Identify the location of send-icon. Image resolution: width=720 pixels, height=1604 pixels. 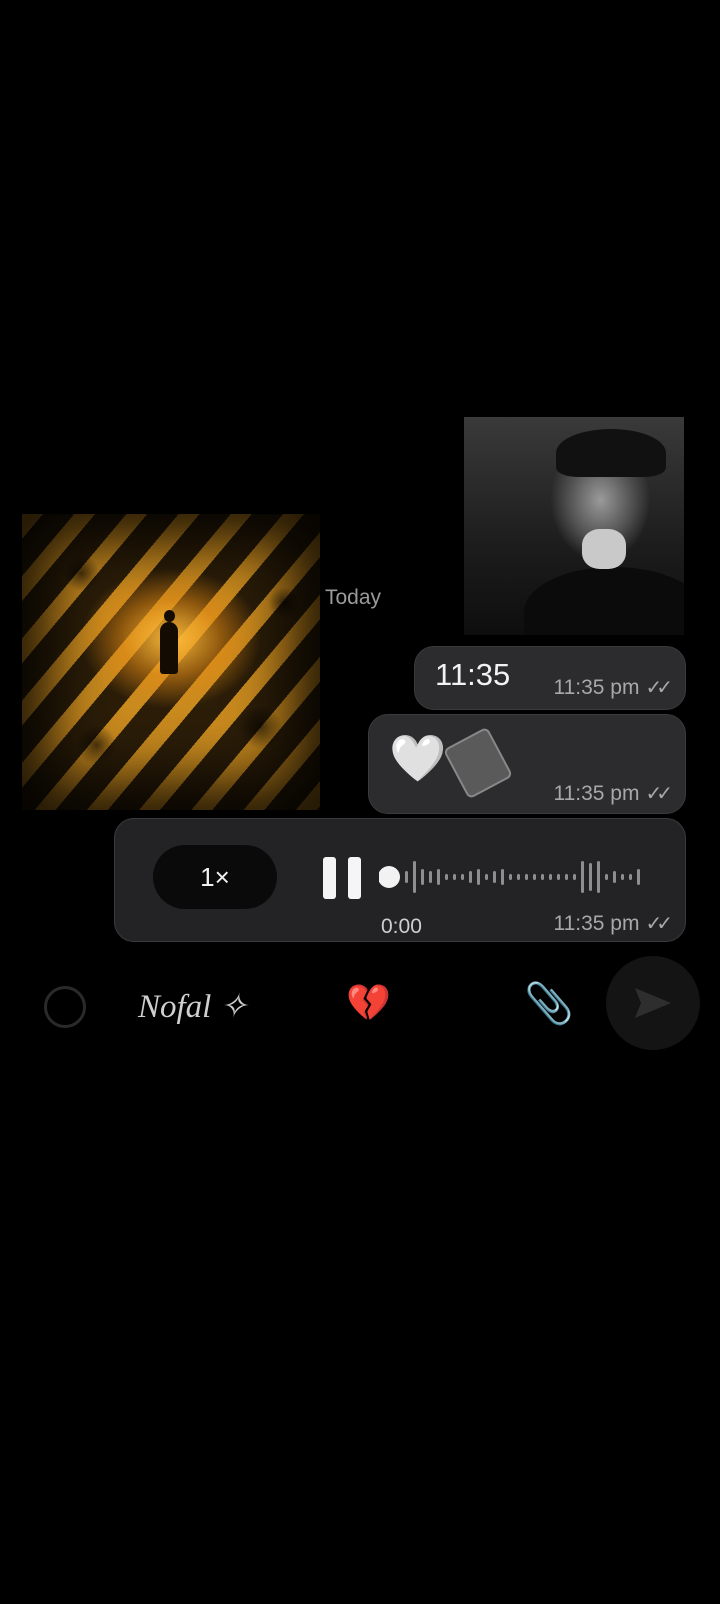
(653, 1003).